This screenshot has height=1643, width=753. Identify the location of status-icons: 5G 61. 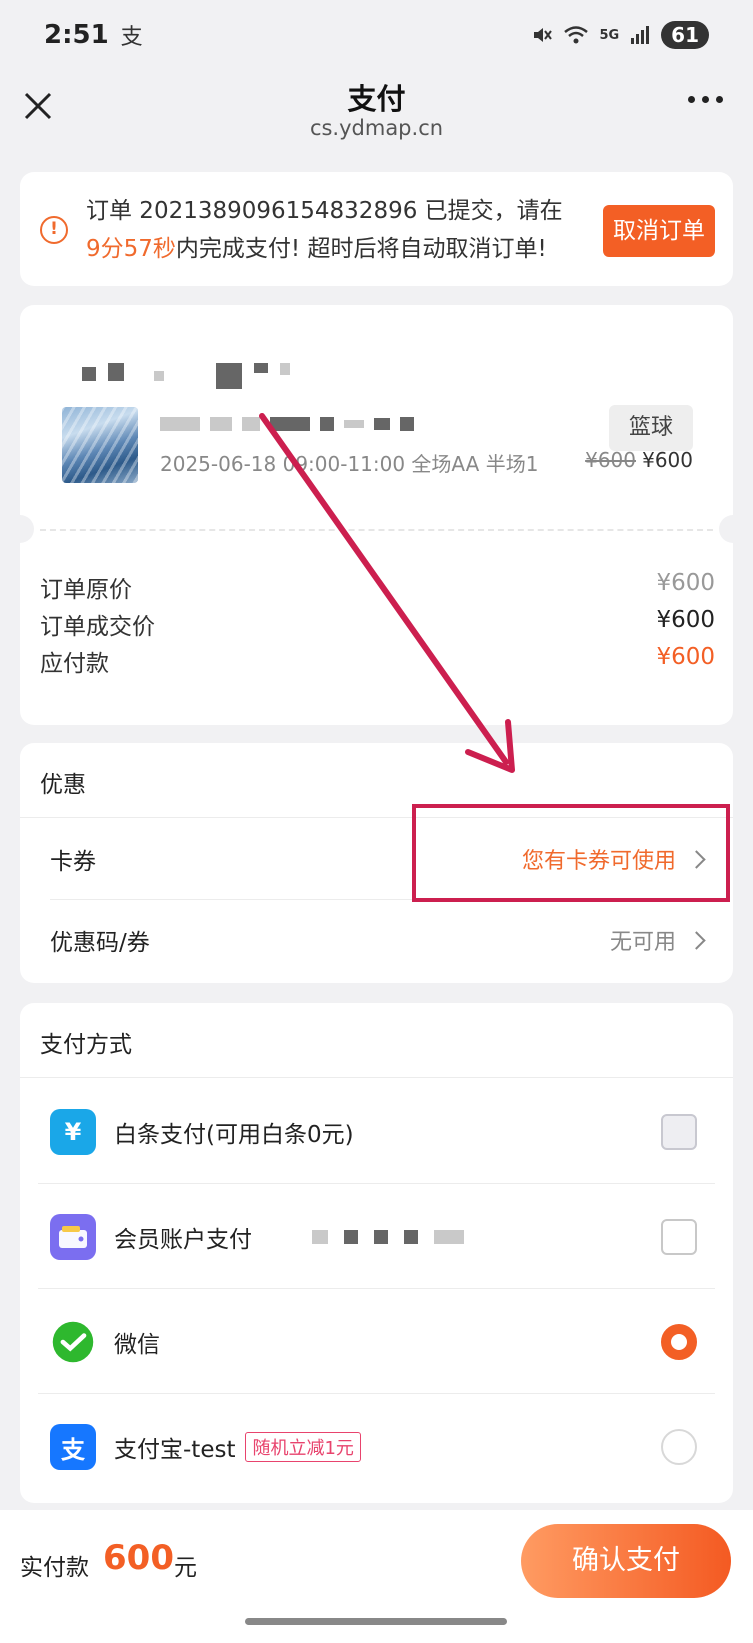
(620, 35).